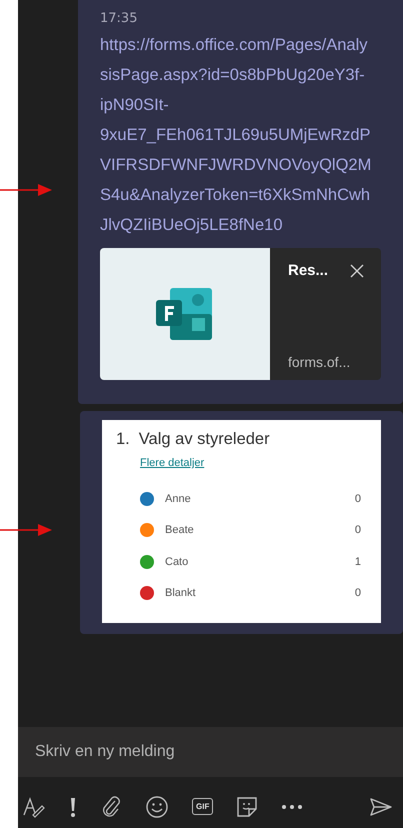  I want to click on paperclip-icon, so click(111, 806).